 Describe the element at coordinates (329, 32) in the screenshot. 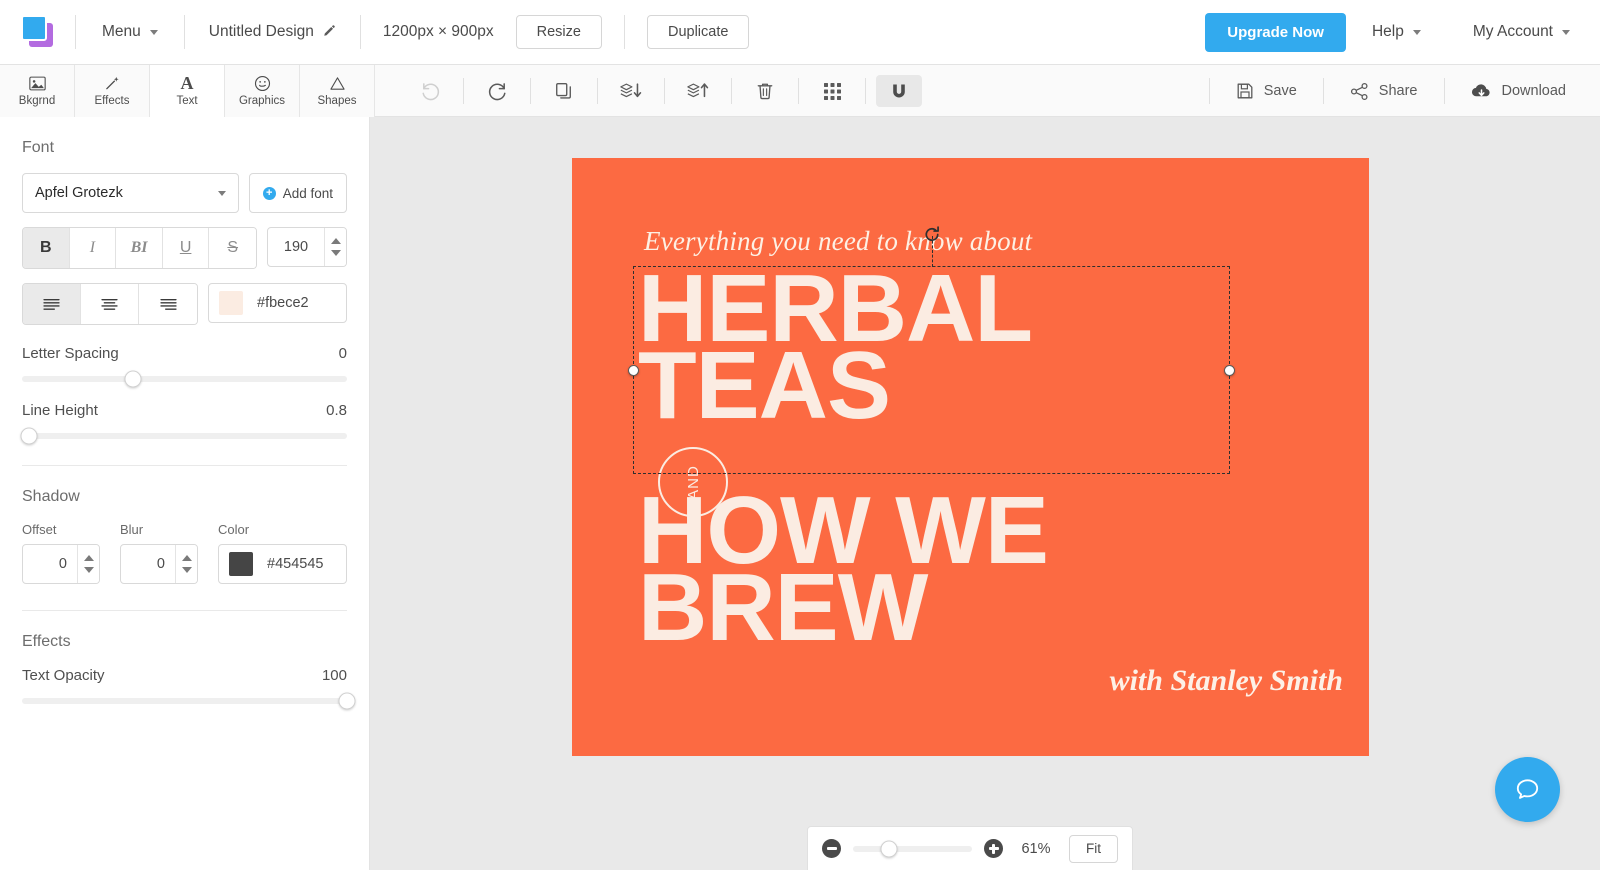

I see `pencil-icon` at that location.